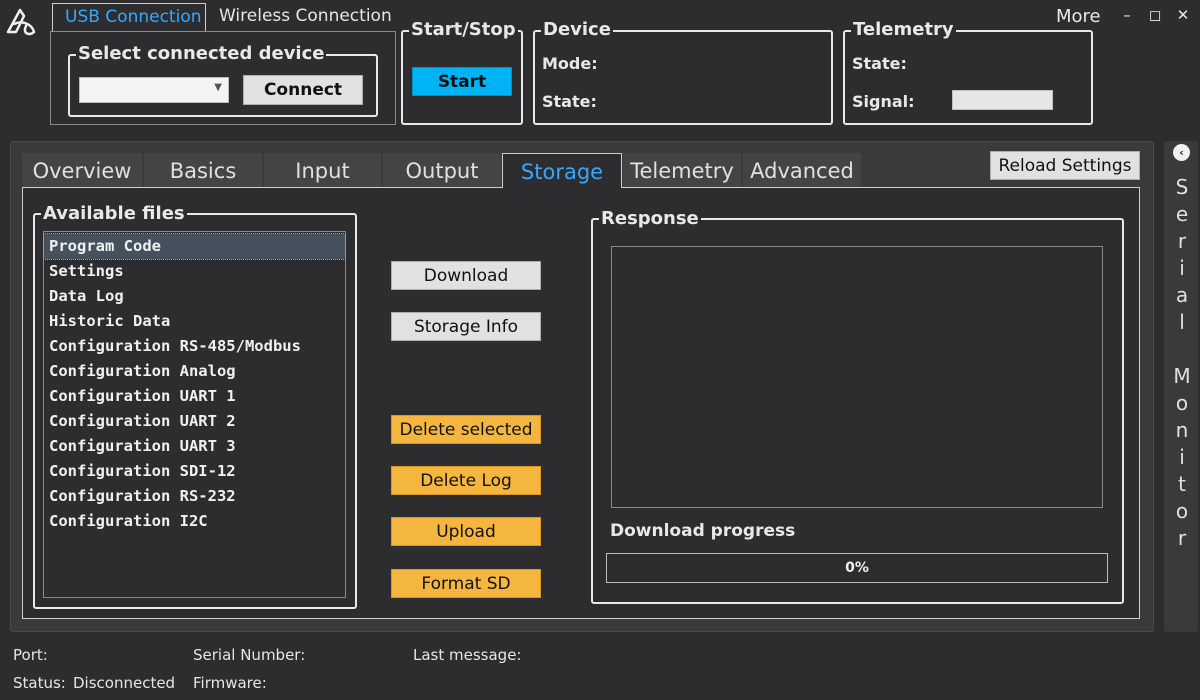 This screenshot has width=1200, height=700. I want to click on telemetry-legend: Telemetry, so click(903, 30).